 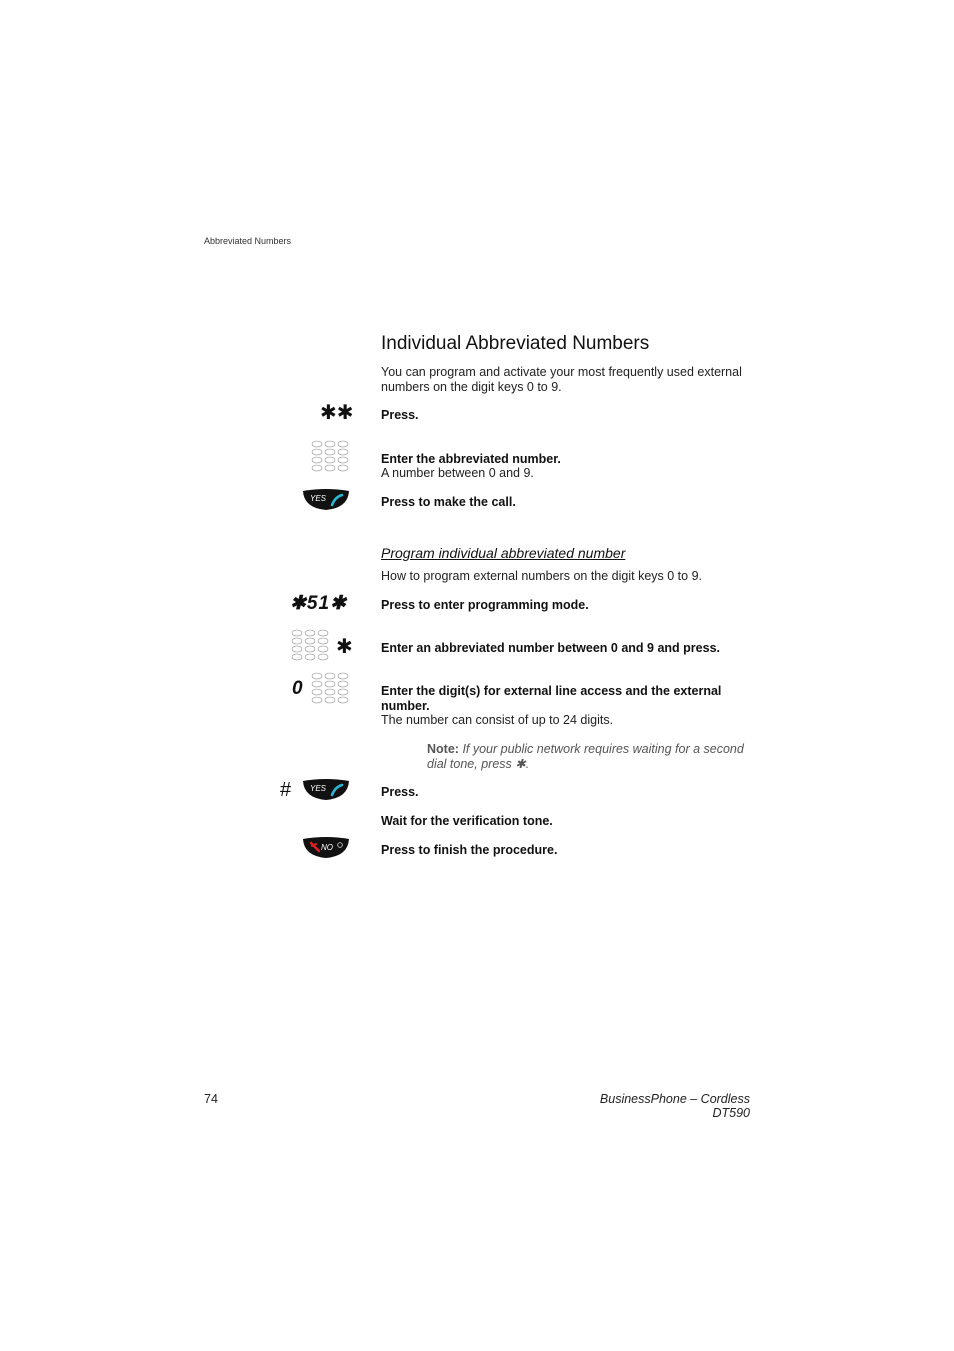 I want to click on no-key-icon: NO, so click(x=326, y=847).